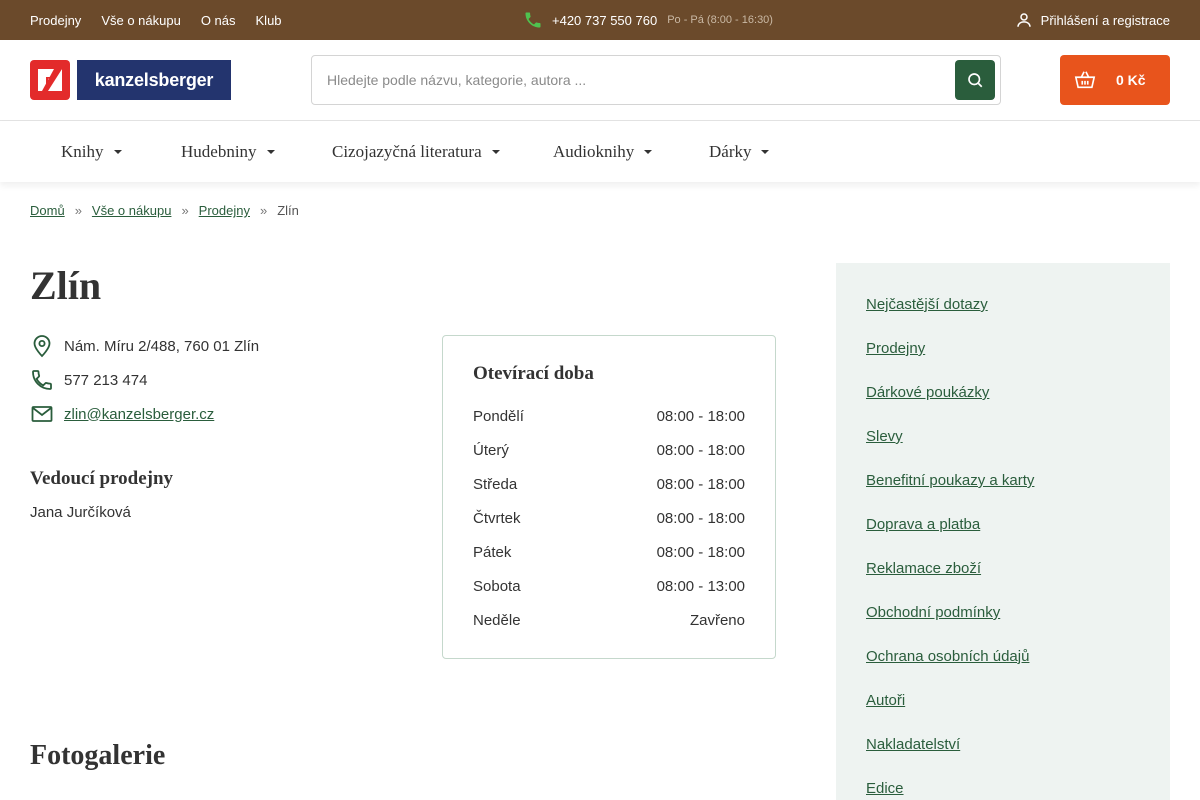 This screenshot has height=800, width=1200. I want to click on category-darky: Dárky, so click(739, 151).